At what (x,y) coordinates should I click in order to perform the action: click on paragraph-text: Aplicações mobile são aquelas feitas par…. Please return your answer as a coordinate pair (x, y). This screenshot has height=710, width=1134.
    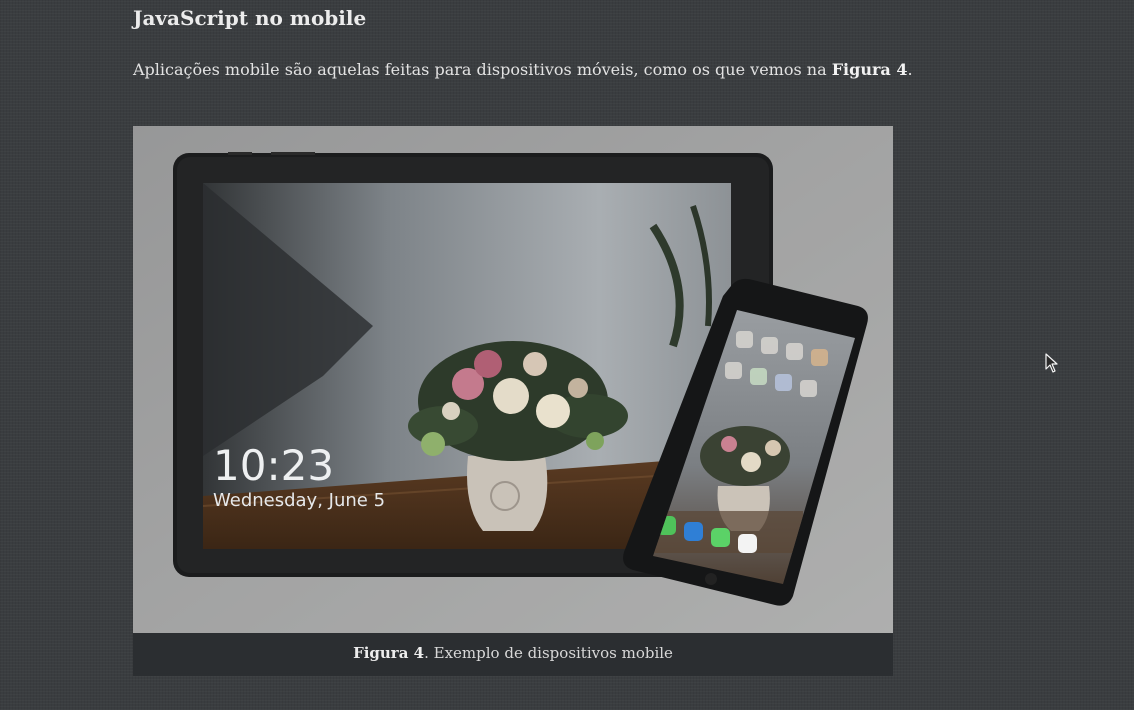
    Looking at the image, I should click on (482, 69).